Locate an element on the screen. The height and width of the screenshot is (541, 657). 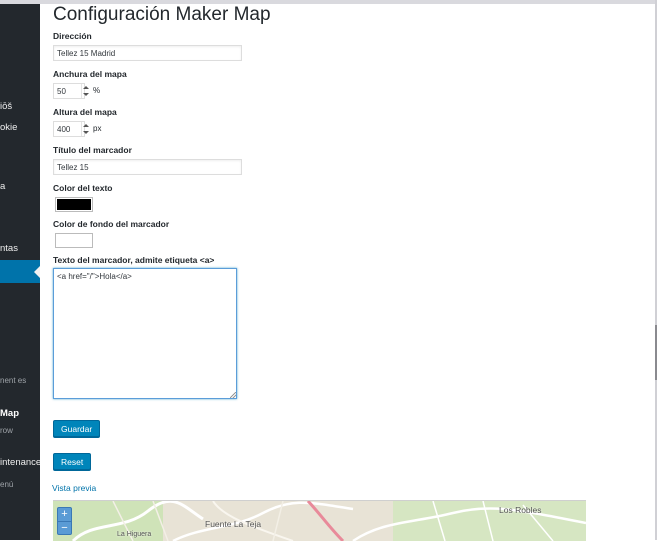
preview-link: Vista previa is located at coordinates (74, 488).